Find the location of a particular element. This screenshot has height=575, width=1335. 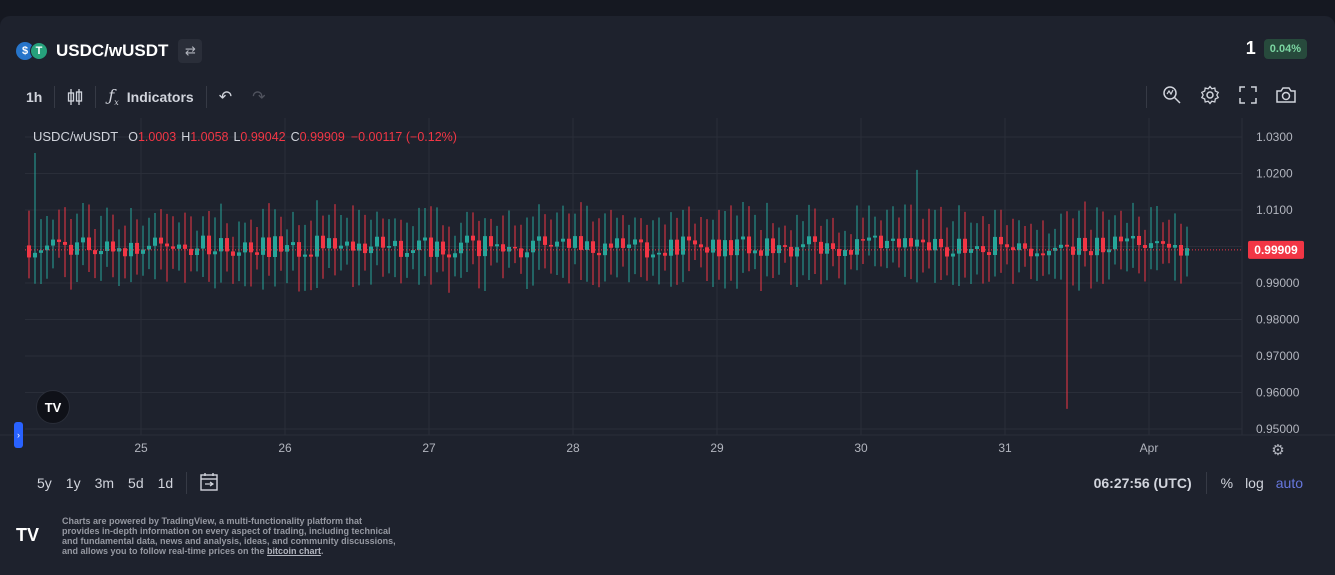

function-icon: ƒx is located at coordinates (113, 97).